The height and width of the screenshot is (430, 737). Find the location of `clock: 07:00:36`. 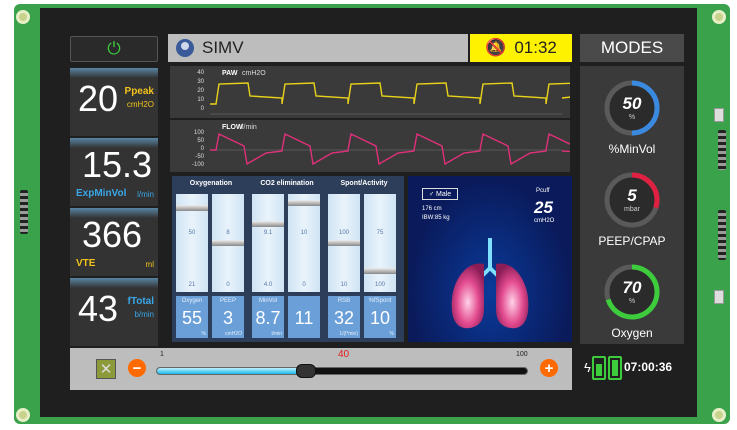

clock: 07:00:36 is located at coordinates (648, 367).